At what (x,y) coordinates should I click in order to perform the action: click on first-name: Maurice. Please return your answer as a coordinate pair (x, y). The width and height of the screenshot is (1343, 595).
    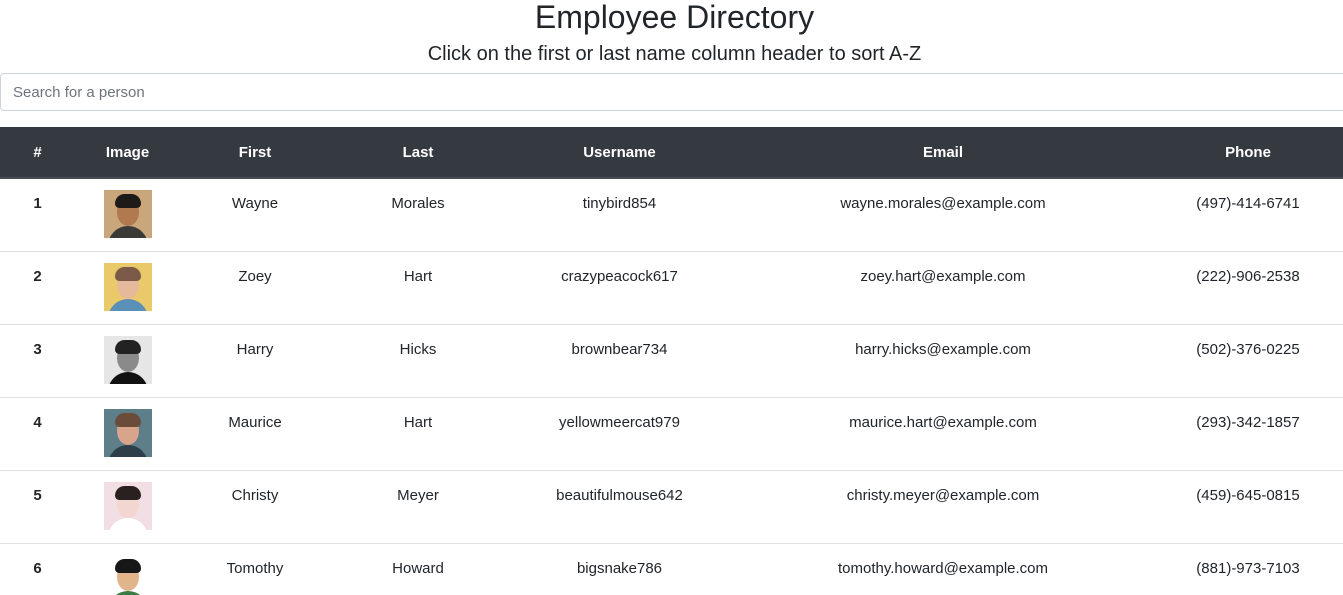
    Looking at the image, I should click on (255, 422).